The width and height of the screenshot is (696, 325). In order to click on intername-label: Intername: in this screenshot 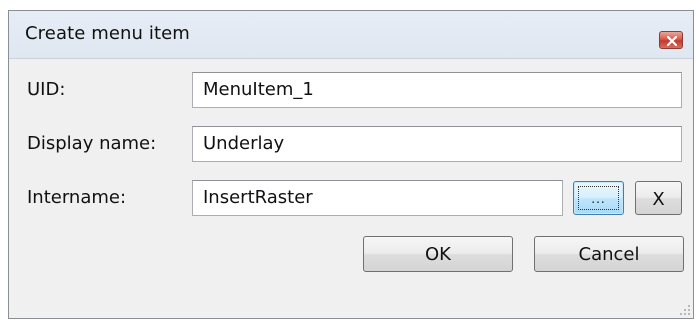, I will do `click(77, 197)`.